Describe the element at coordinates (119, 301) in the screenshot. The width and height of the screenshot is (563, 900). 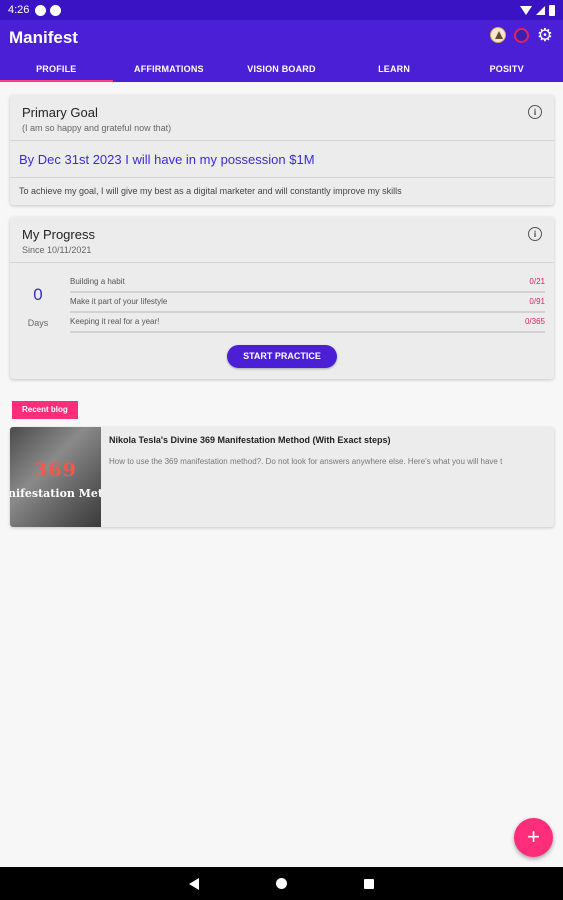
I see `milestone-label: Make it part of your lifestyle` at that location.